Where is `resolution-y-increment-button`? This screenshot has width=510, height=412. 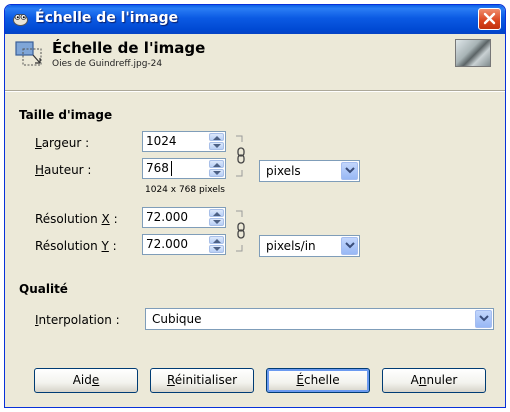 resolution-y-increment-button is located at coordinates (216, 240).